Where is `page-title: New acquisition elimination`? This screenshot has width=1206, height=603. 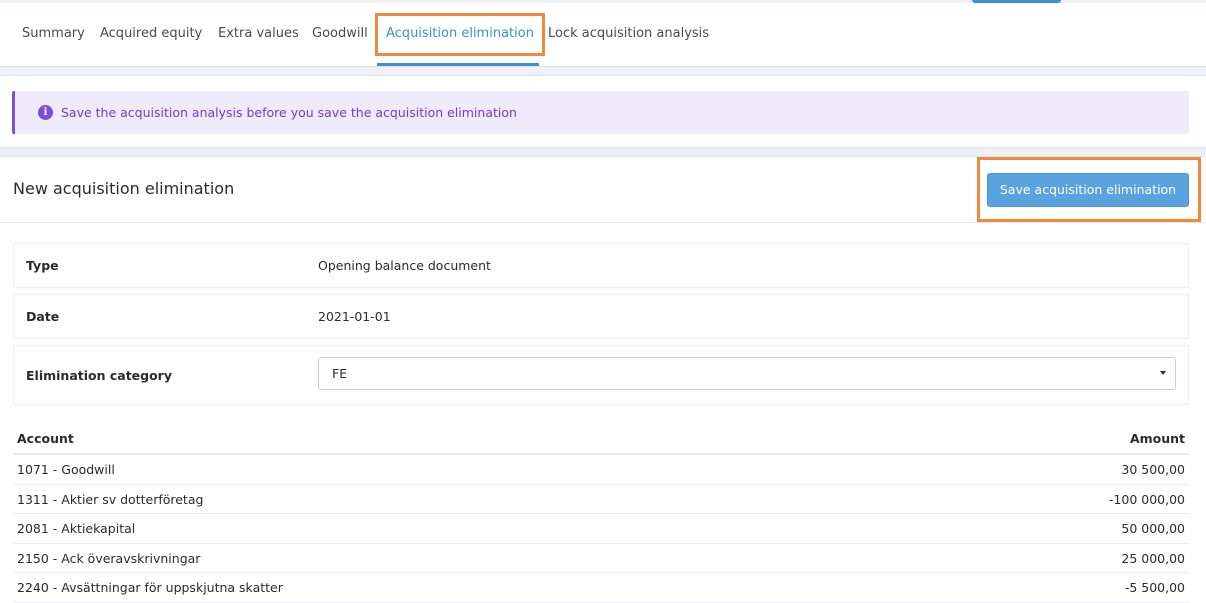
page-title: New acquisition elimination is located at coordinates (124, 188).